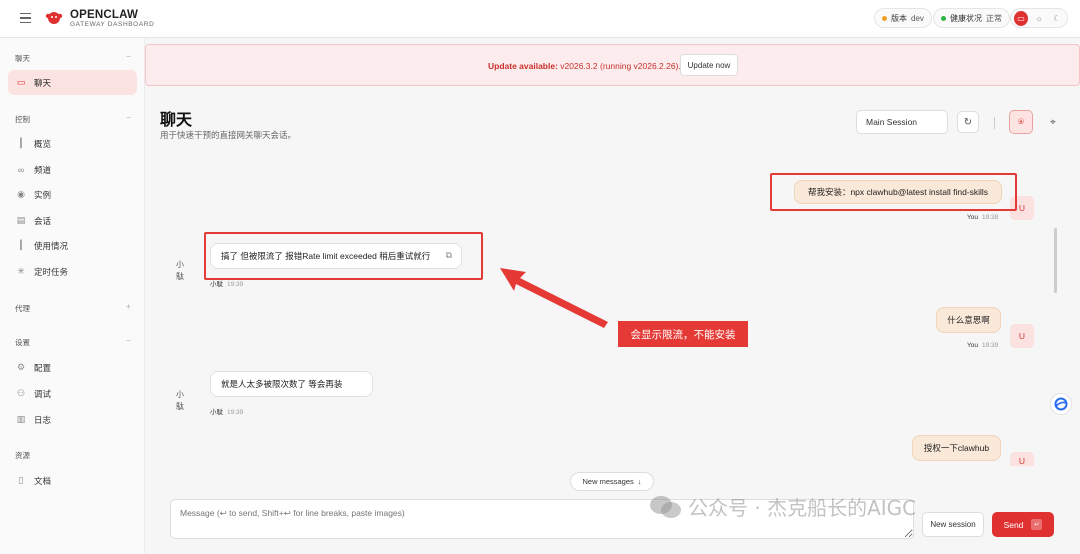 The width and height of the screenshot is (1080, 554). I want to click on health-pill: 健康状况 正常, so click(971, 18).